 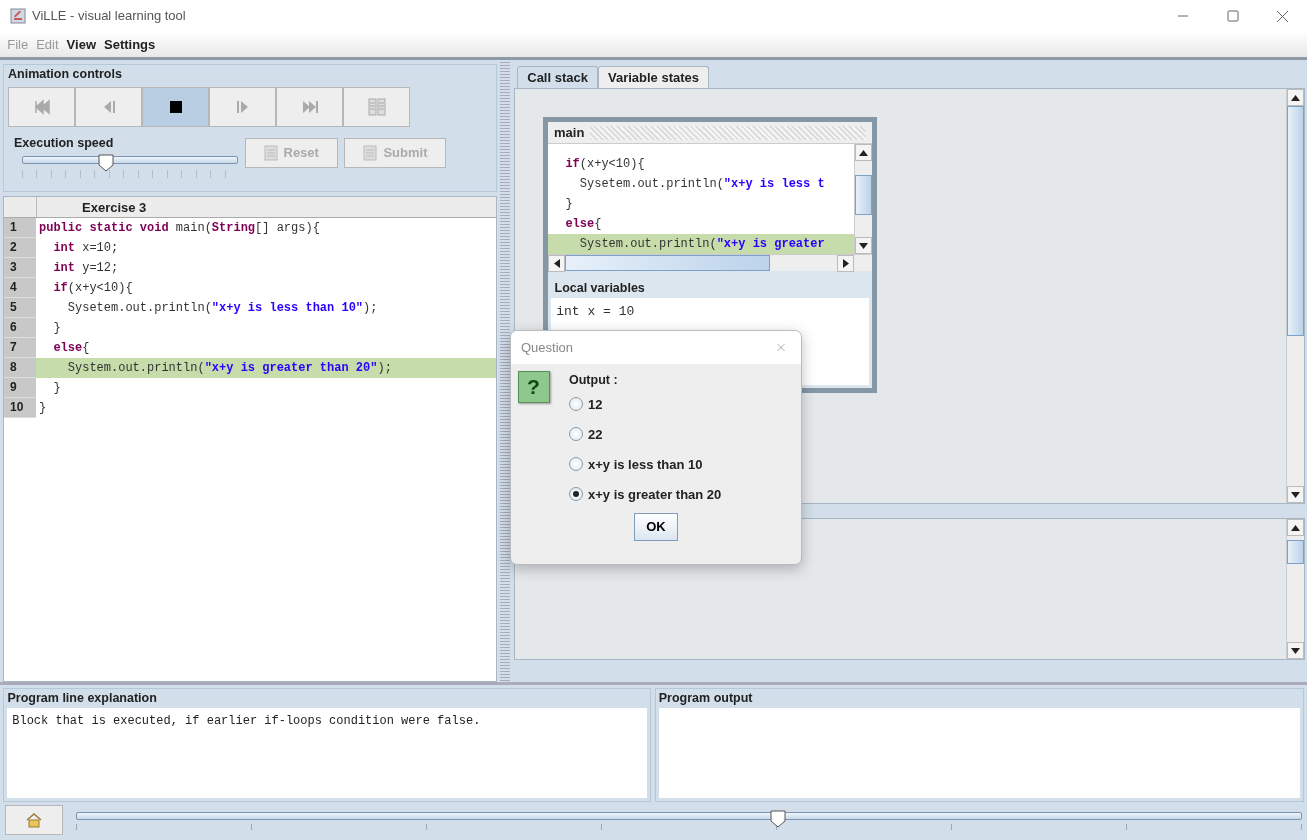 I want to click on animation-button, so click(x=175, y=107).